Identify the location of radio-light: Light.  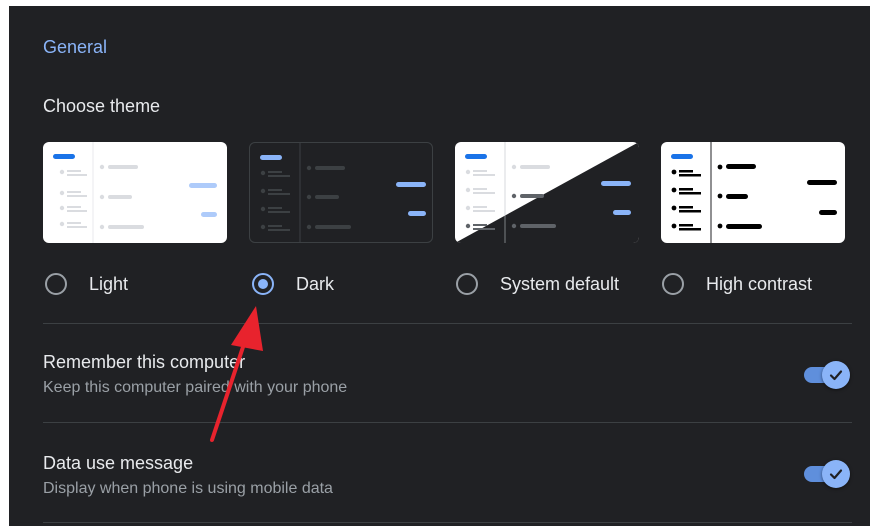
(86, 284).